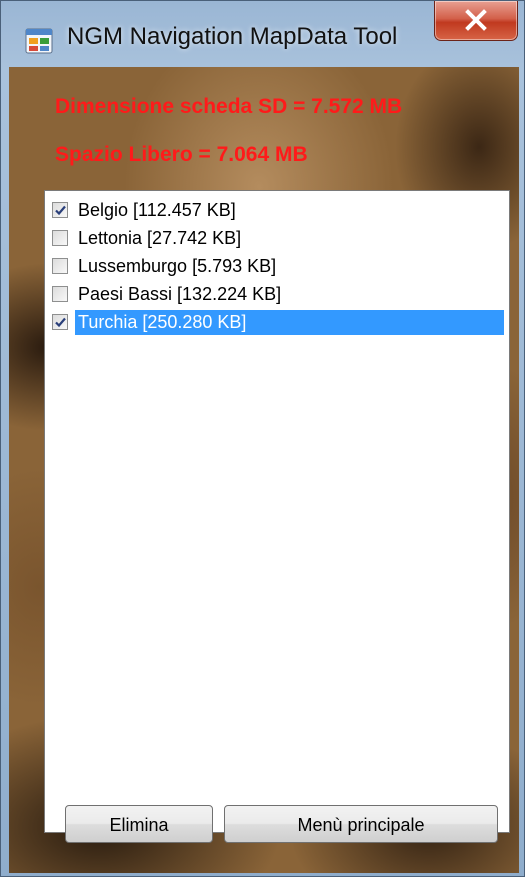  What do you see at coordinates (139, 824) in the screenshot?
I see `delete-button: Elimina` at bounding box center [139, 824].